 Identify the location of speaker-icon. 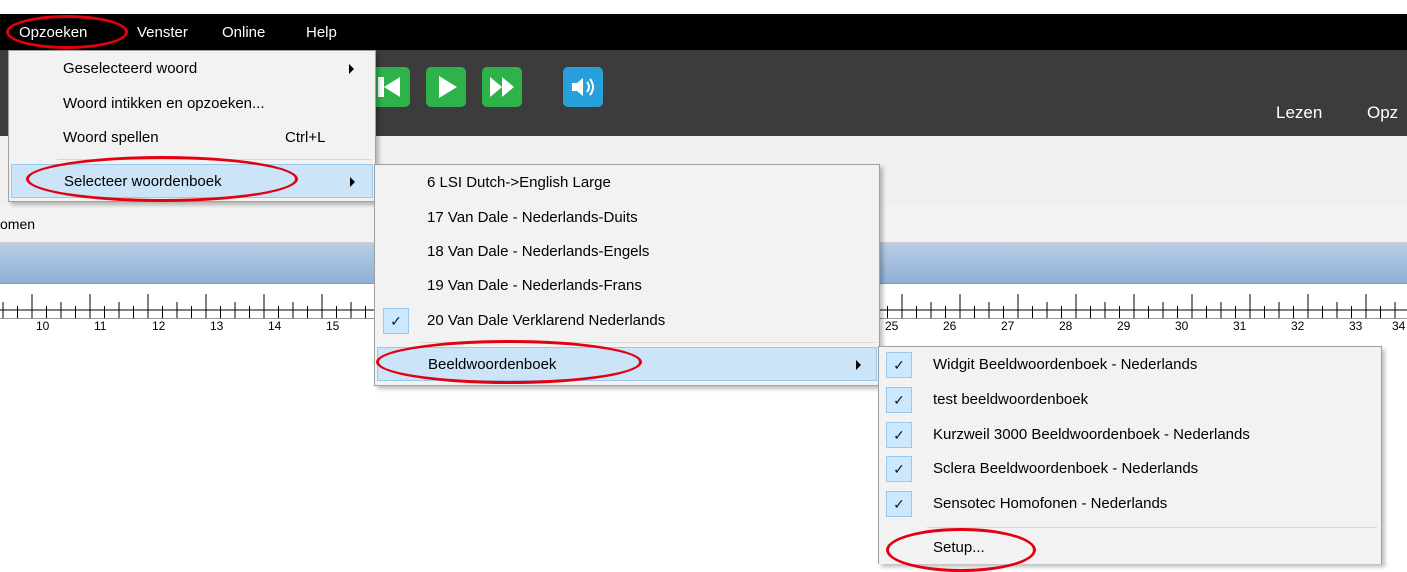
(583, 87).